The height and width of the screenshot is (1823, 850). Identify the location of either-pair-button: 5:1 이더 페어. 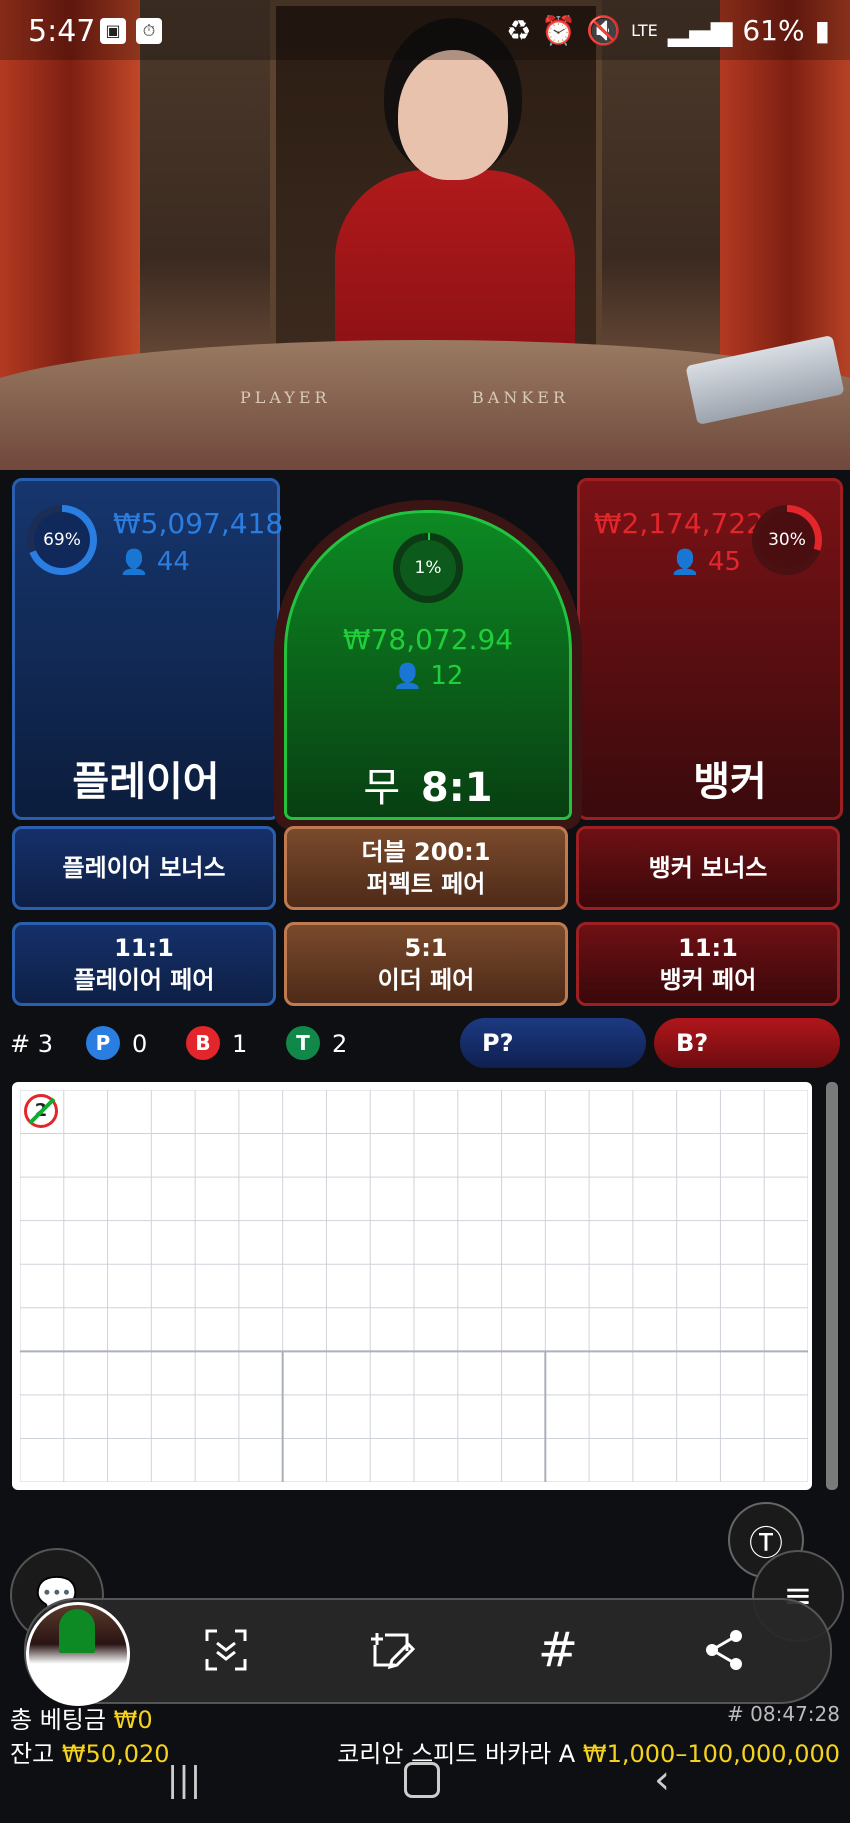
(426, 964).